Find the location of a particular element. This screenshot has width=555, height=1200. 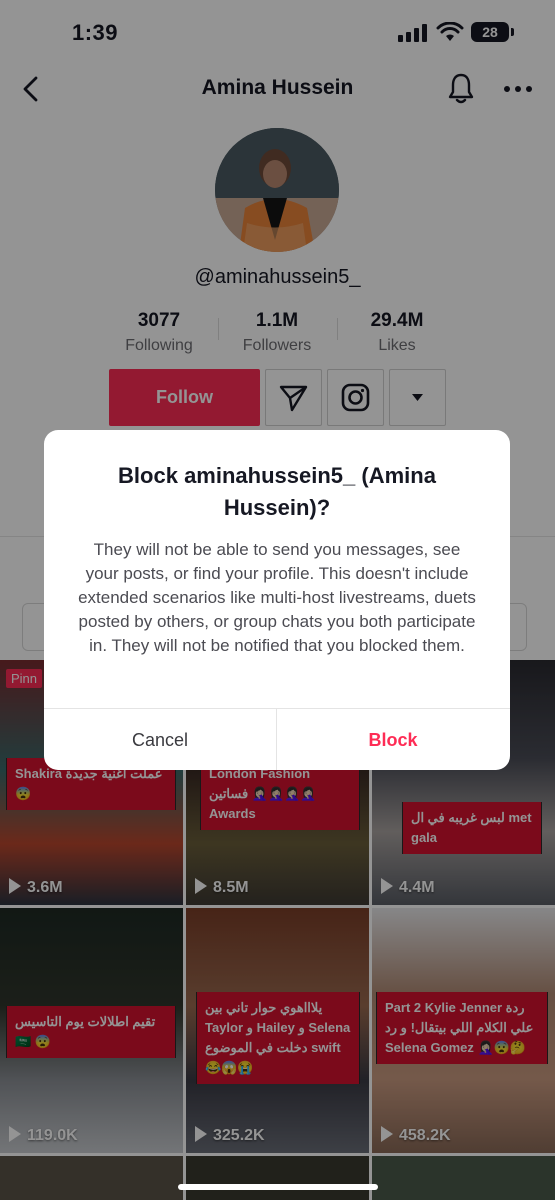

home-indicator is located at coordinates (278, 1187).